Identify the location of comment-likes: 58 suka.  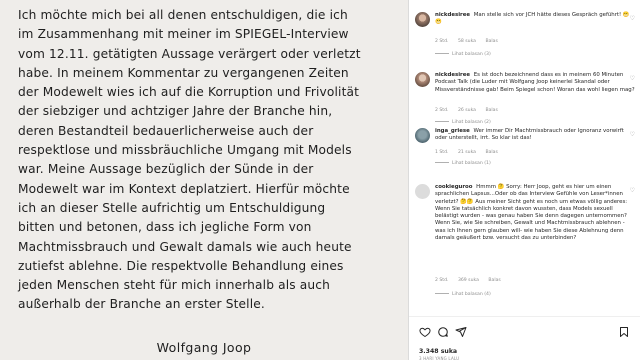
(467, 41).